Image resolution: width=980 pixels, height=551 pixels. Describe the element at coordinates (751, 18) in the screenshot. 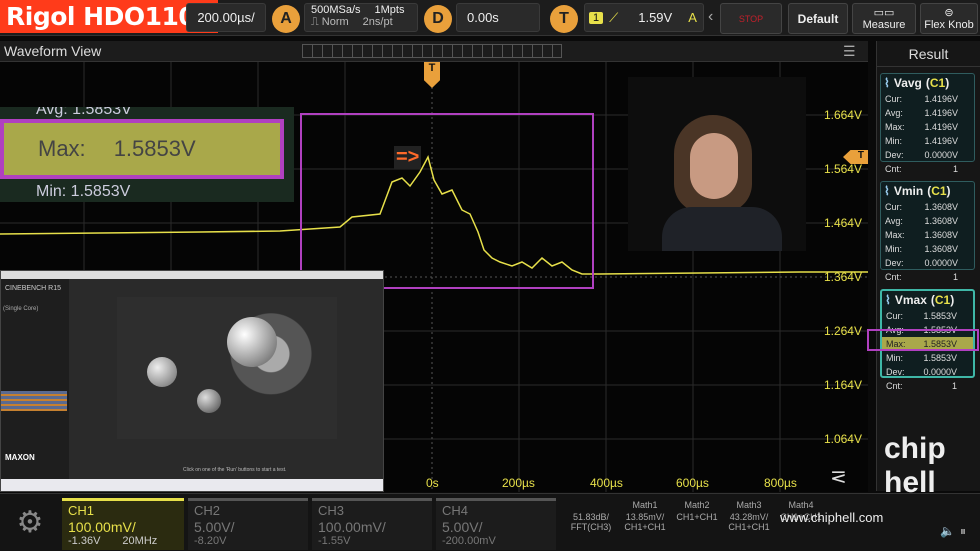

I see `run-stop-button: STOP` at that location.